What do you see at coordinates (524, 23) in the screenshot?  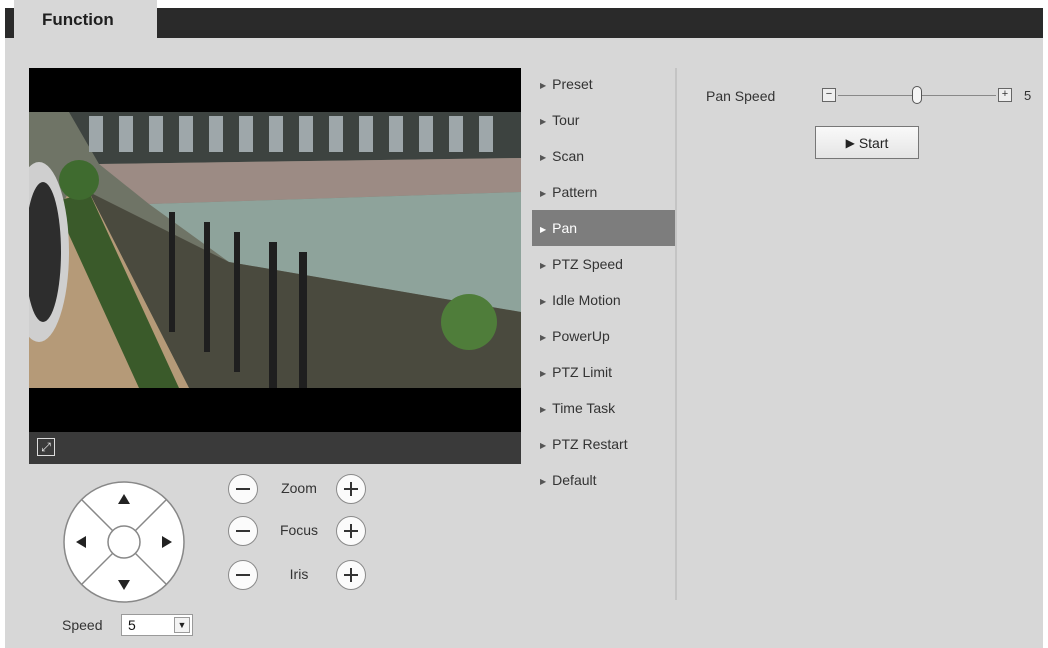 I see `header-bar` at bounding box center [524, 23].